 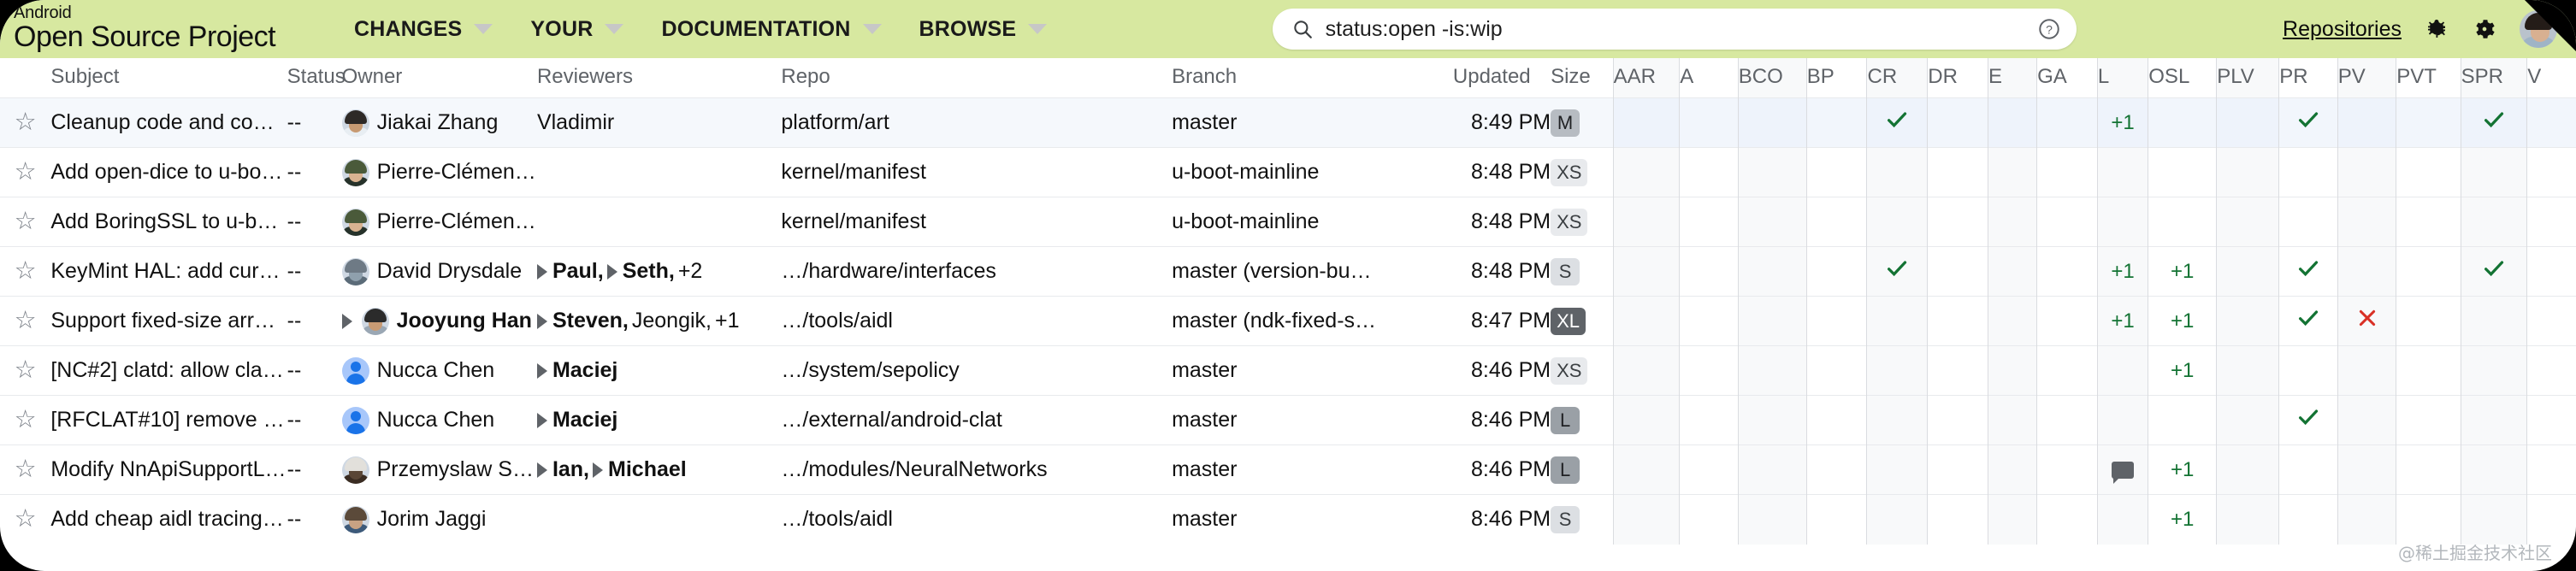 I want to click on help-circle-icon: ?, so click(x=2049, y=29).